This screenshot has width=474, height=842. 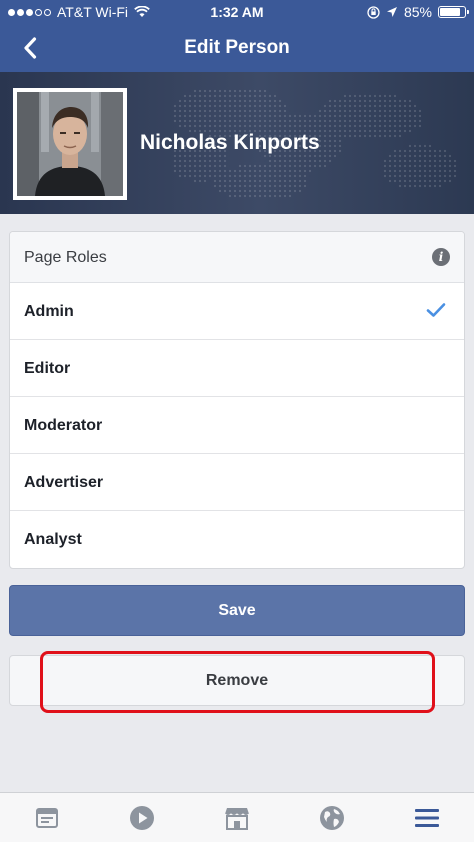 I want to click on tab-menu, so click(x=426, y=817).